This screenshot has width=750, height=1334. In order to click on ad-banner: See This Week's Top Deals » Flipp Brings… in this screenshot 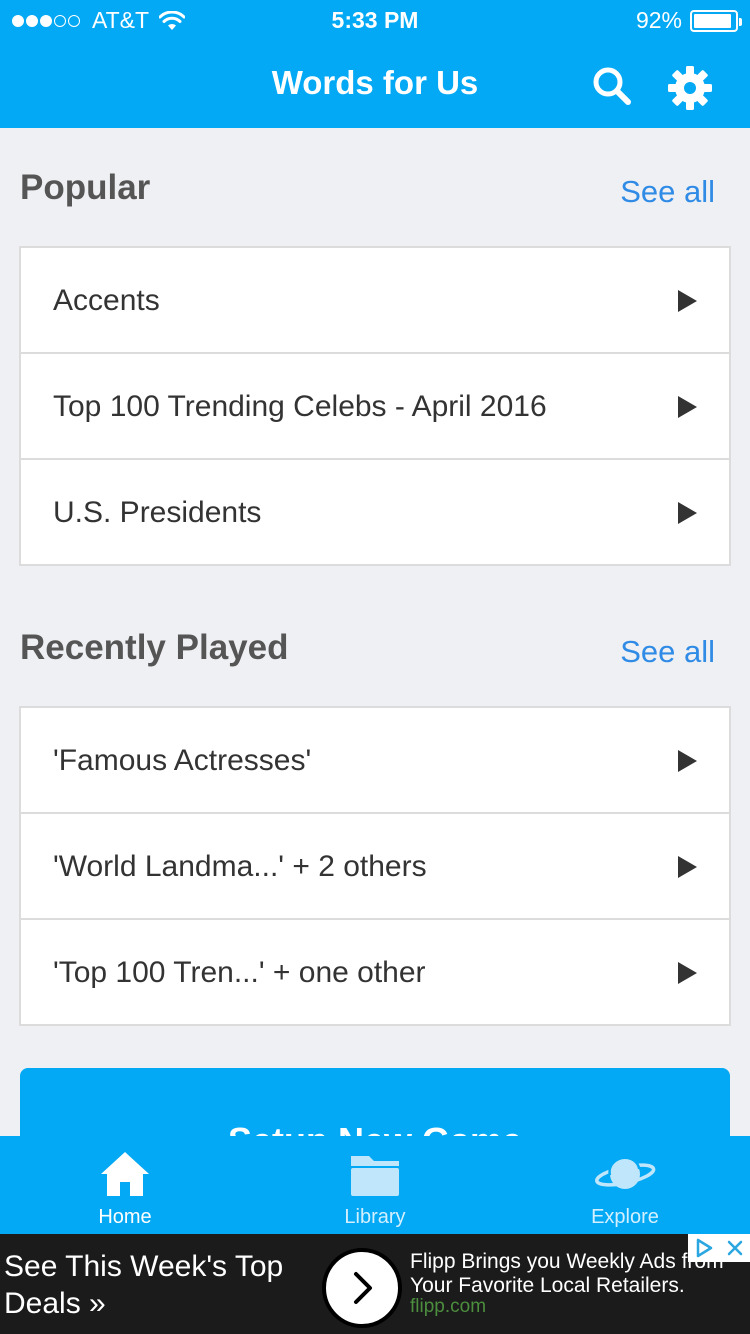, I will do `click(375, 1284)`.